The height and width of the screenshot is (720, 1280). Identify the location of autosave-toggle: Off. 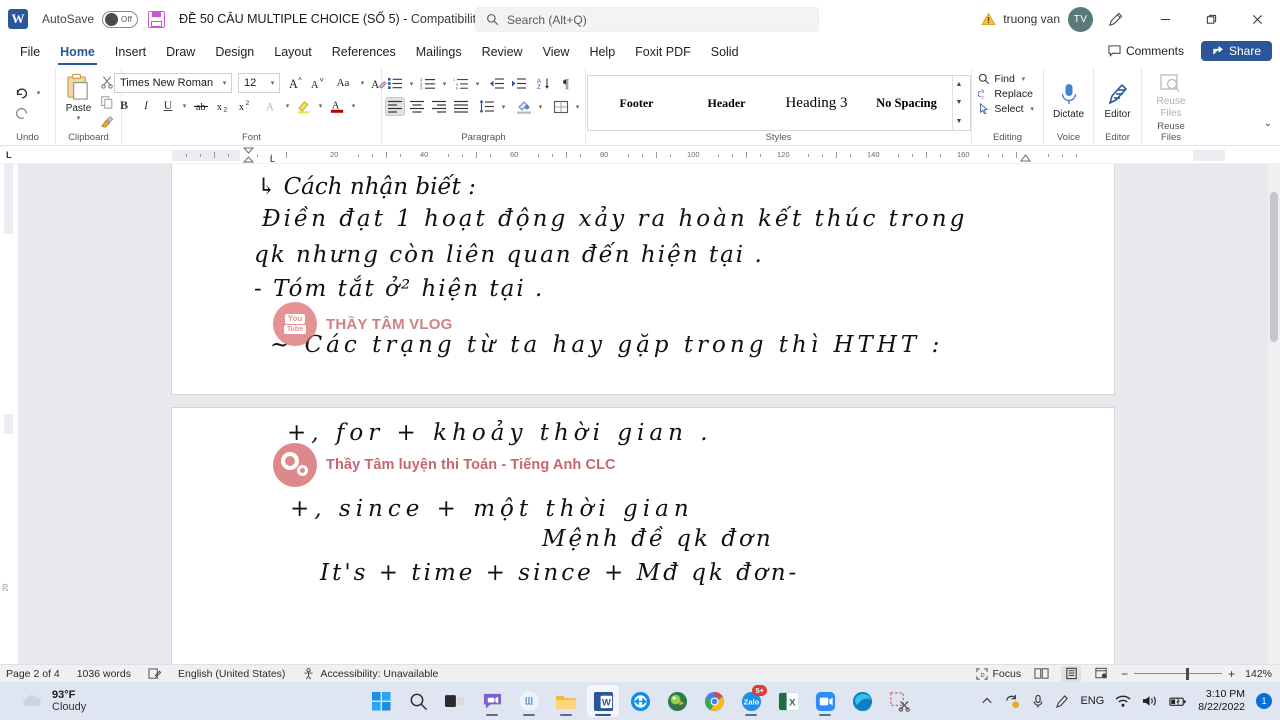
(120, 19).